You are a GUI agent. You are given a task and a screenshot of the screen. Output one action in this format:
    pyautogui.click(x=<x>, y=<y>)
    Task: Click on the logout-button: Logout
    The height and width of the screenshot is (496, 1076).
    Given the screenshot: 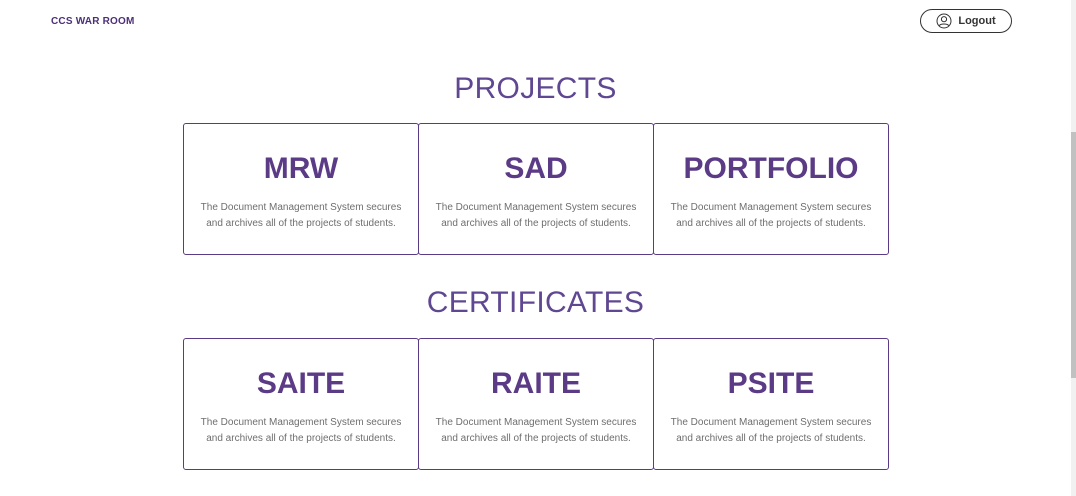 What is the action you would take?
    pyautogui.click(x=966, y=21)
    